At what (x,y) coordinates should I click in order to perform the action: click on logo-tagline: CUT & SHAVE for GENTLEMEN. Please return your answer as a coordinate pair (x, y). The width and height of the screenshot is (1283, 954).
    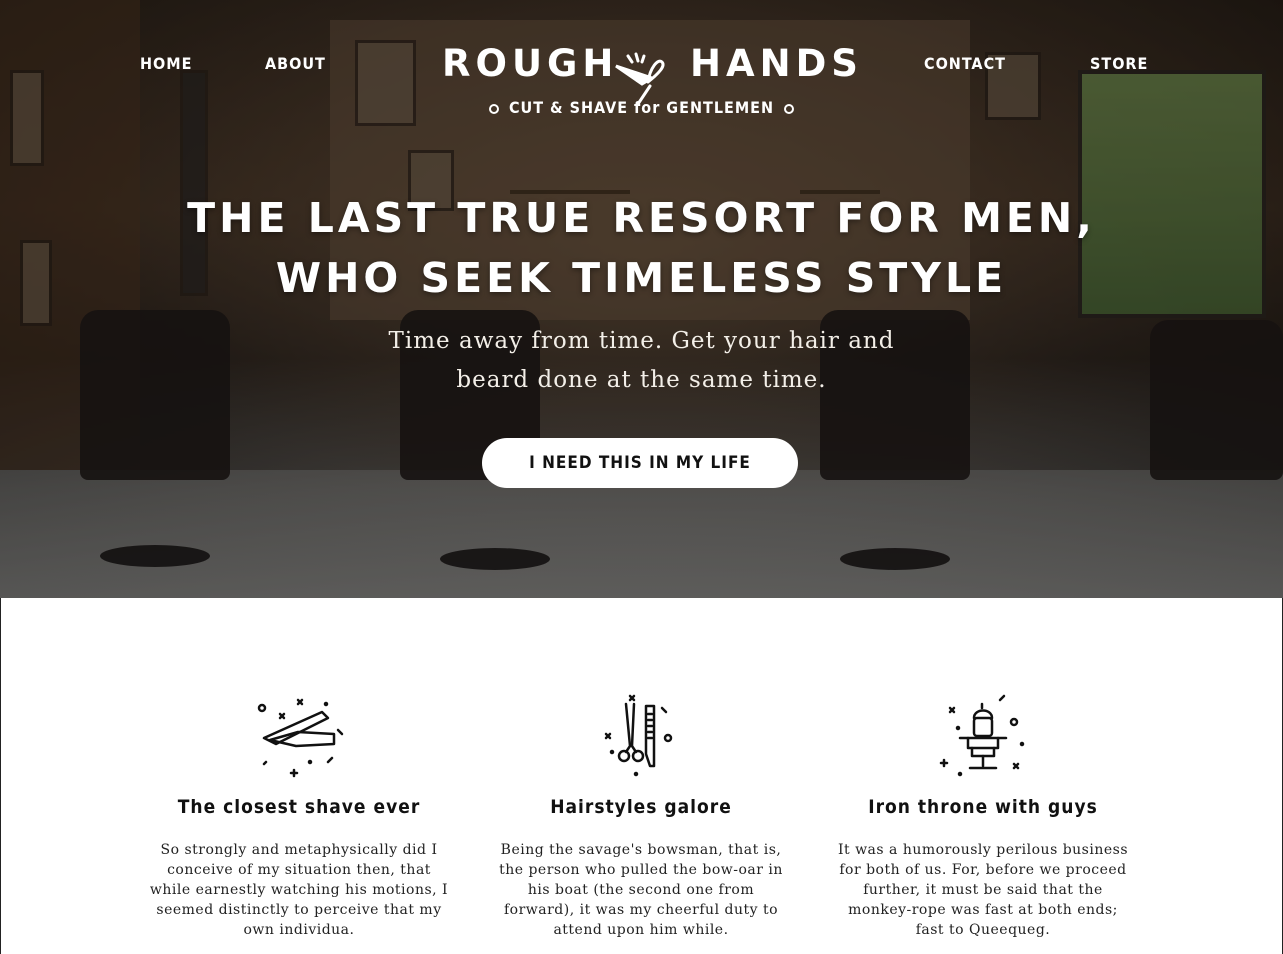
    Looking at the image, I should click on (641, 107).